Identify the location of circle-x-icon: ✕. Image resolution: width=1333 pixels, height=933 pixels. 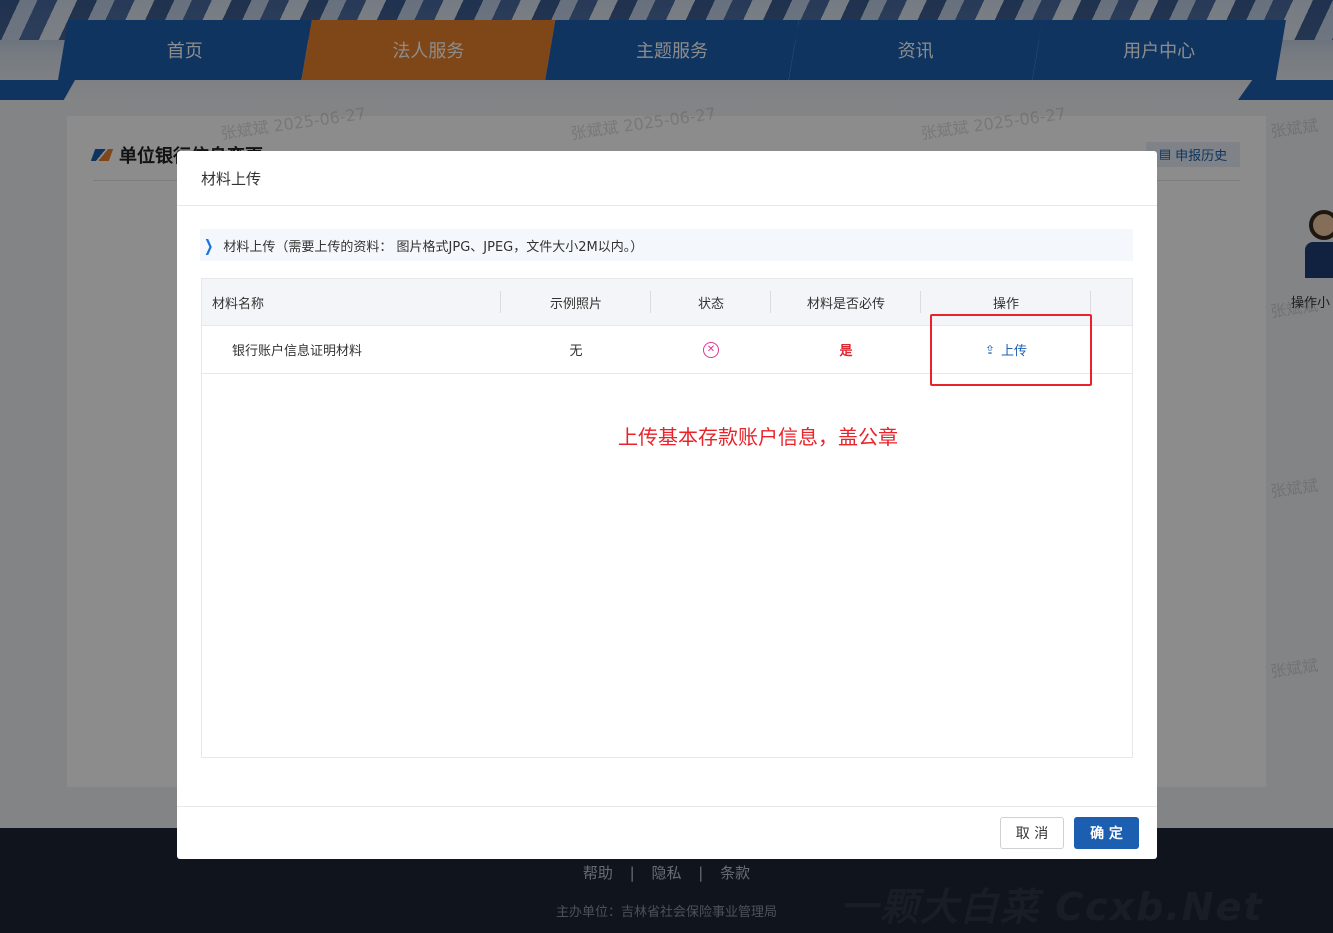
(711, 349).